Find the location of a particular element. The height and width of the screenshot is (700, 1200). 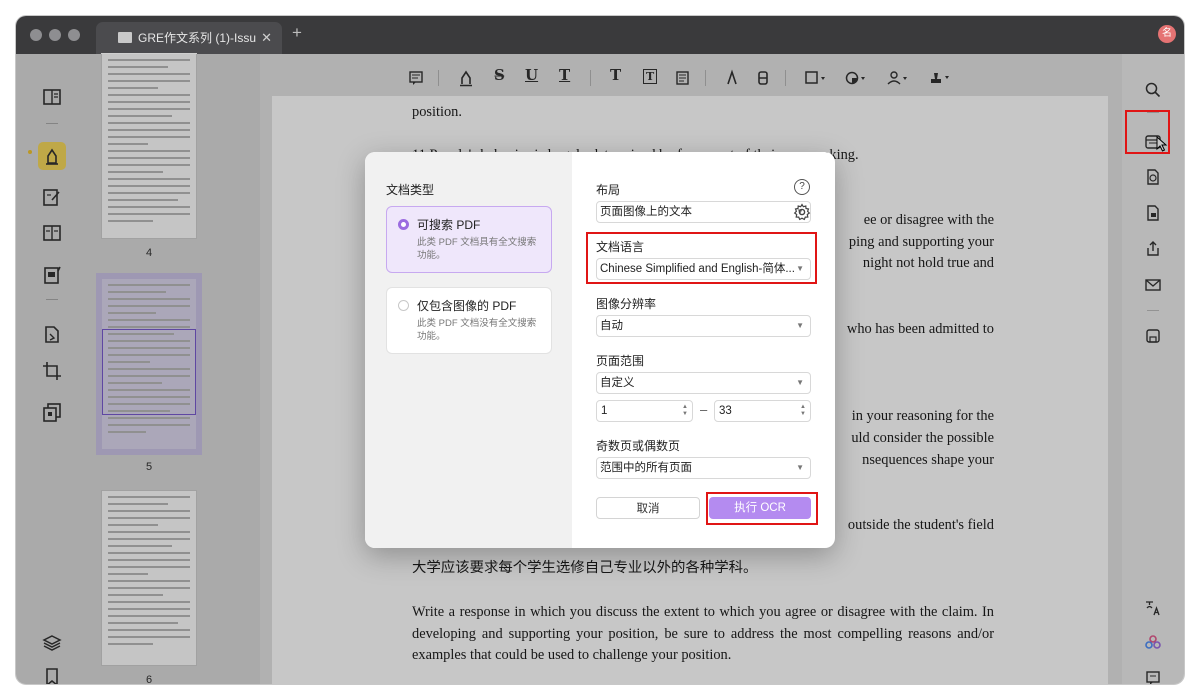

help-icon: ? is located at coordinates (802, 187).